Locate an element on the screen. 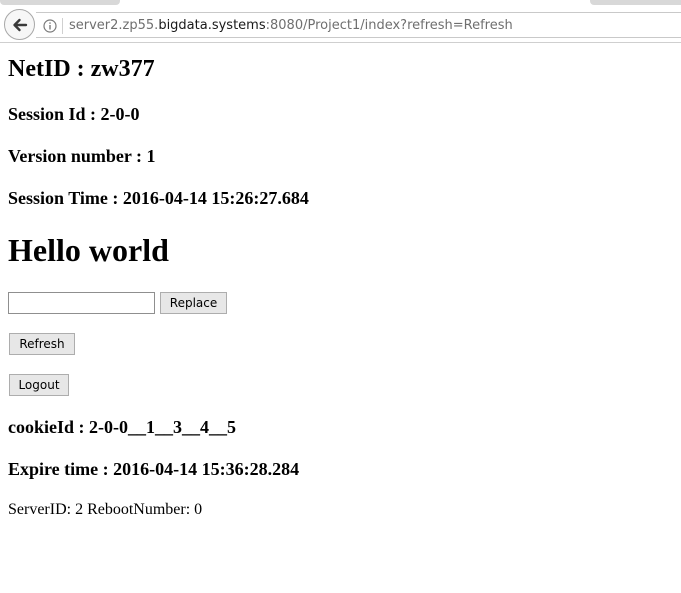 This screenshot has width=681, height=593. url-separator is located at coordinates (62, 26).